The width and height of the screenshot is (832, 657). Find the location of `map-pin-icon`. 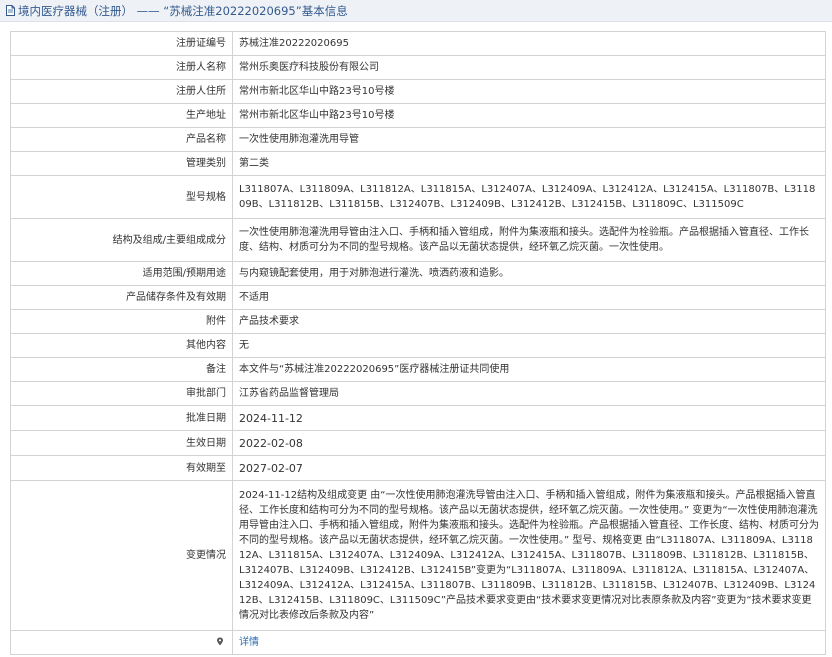

map-pin-icon is located at coordinates (220, 641).